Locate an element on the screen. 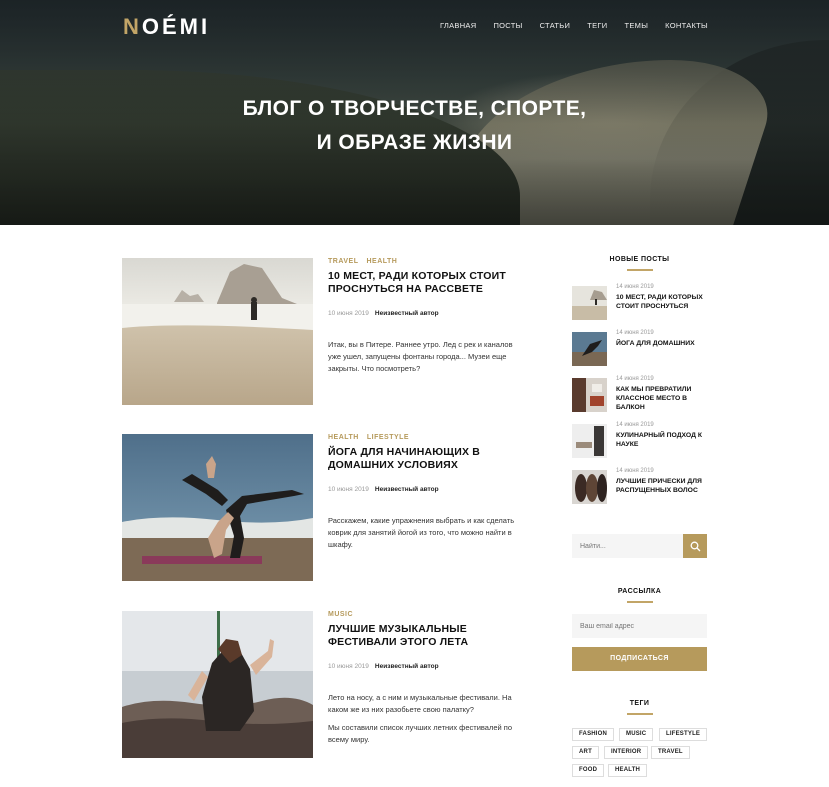 Image resolution: width=829 pixels, height=787 pixels. search-icon is located at coordinates (695, 546).